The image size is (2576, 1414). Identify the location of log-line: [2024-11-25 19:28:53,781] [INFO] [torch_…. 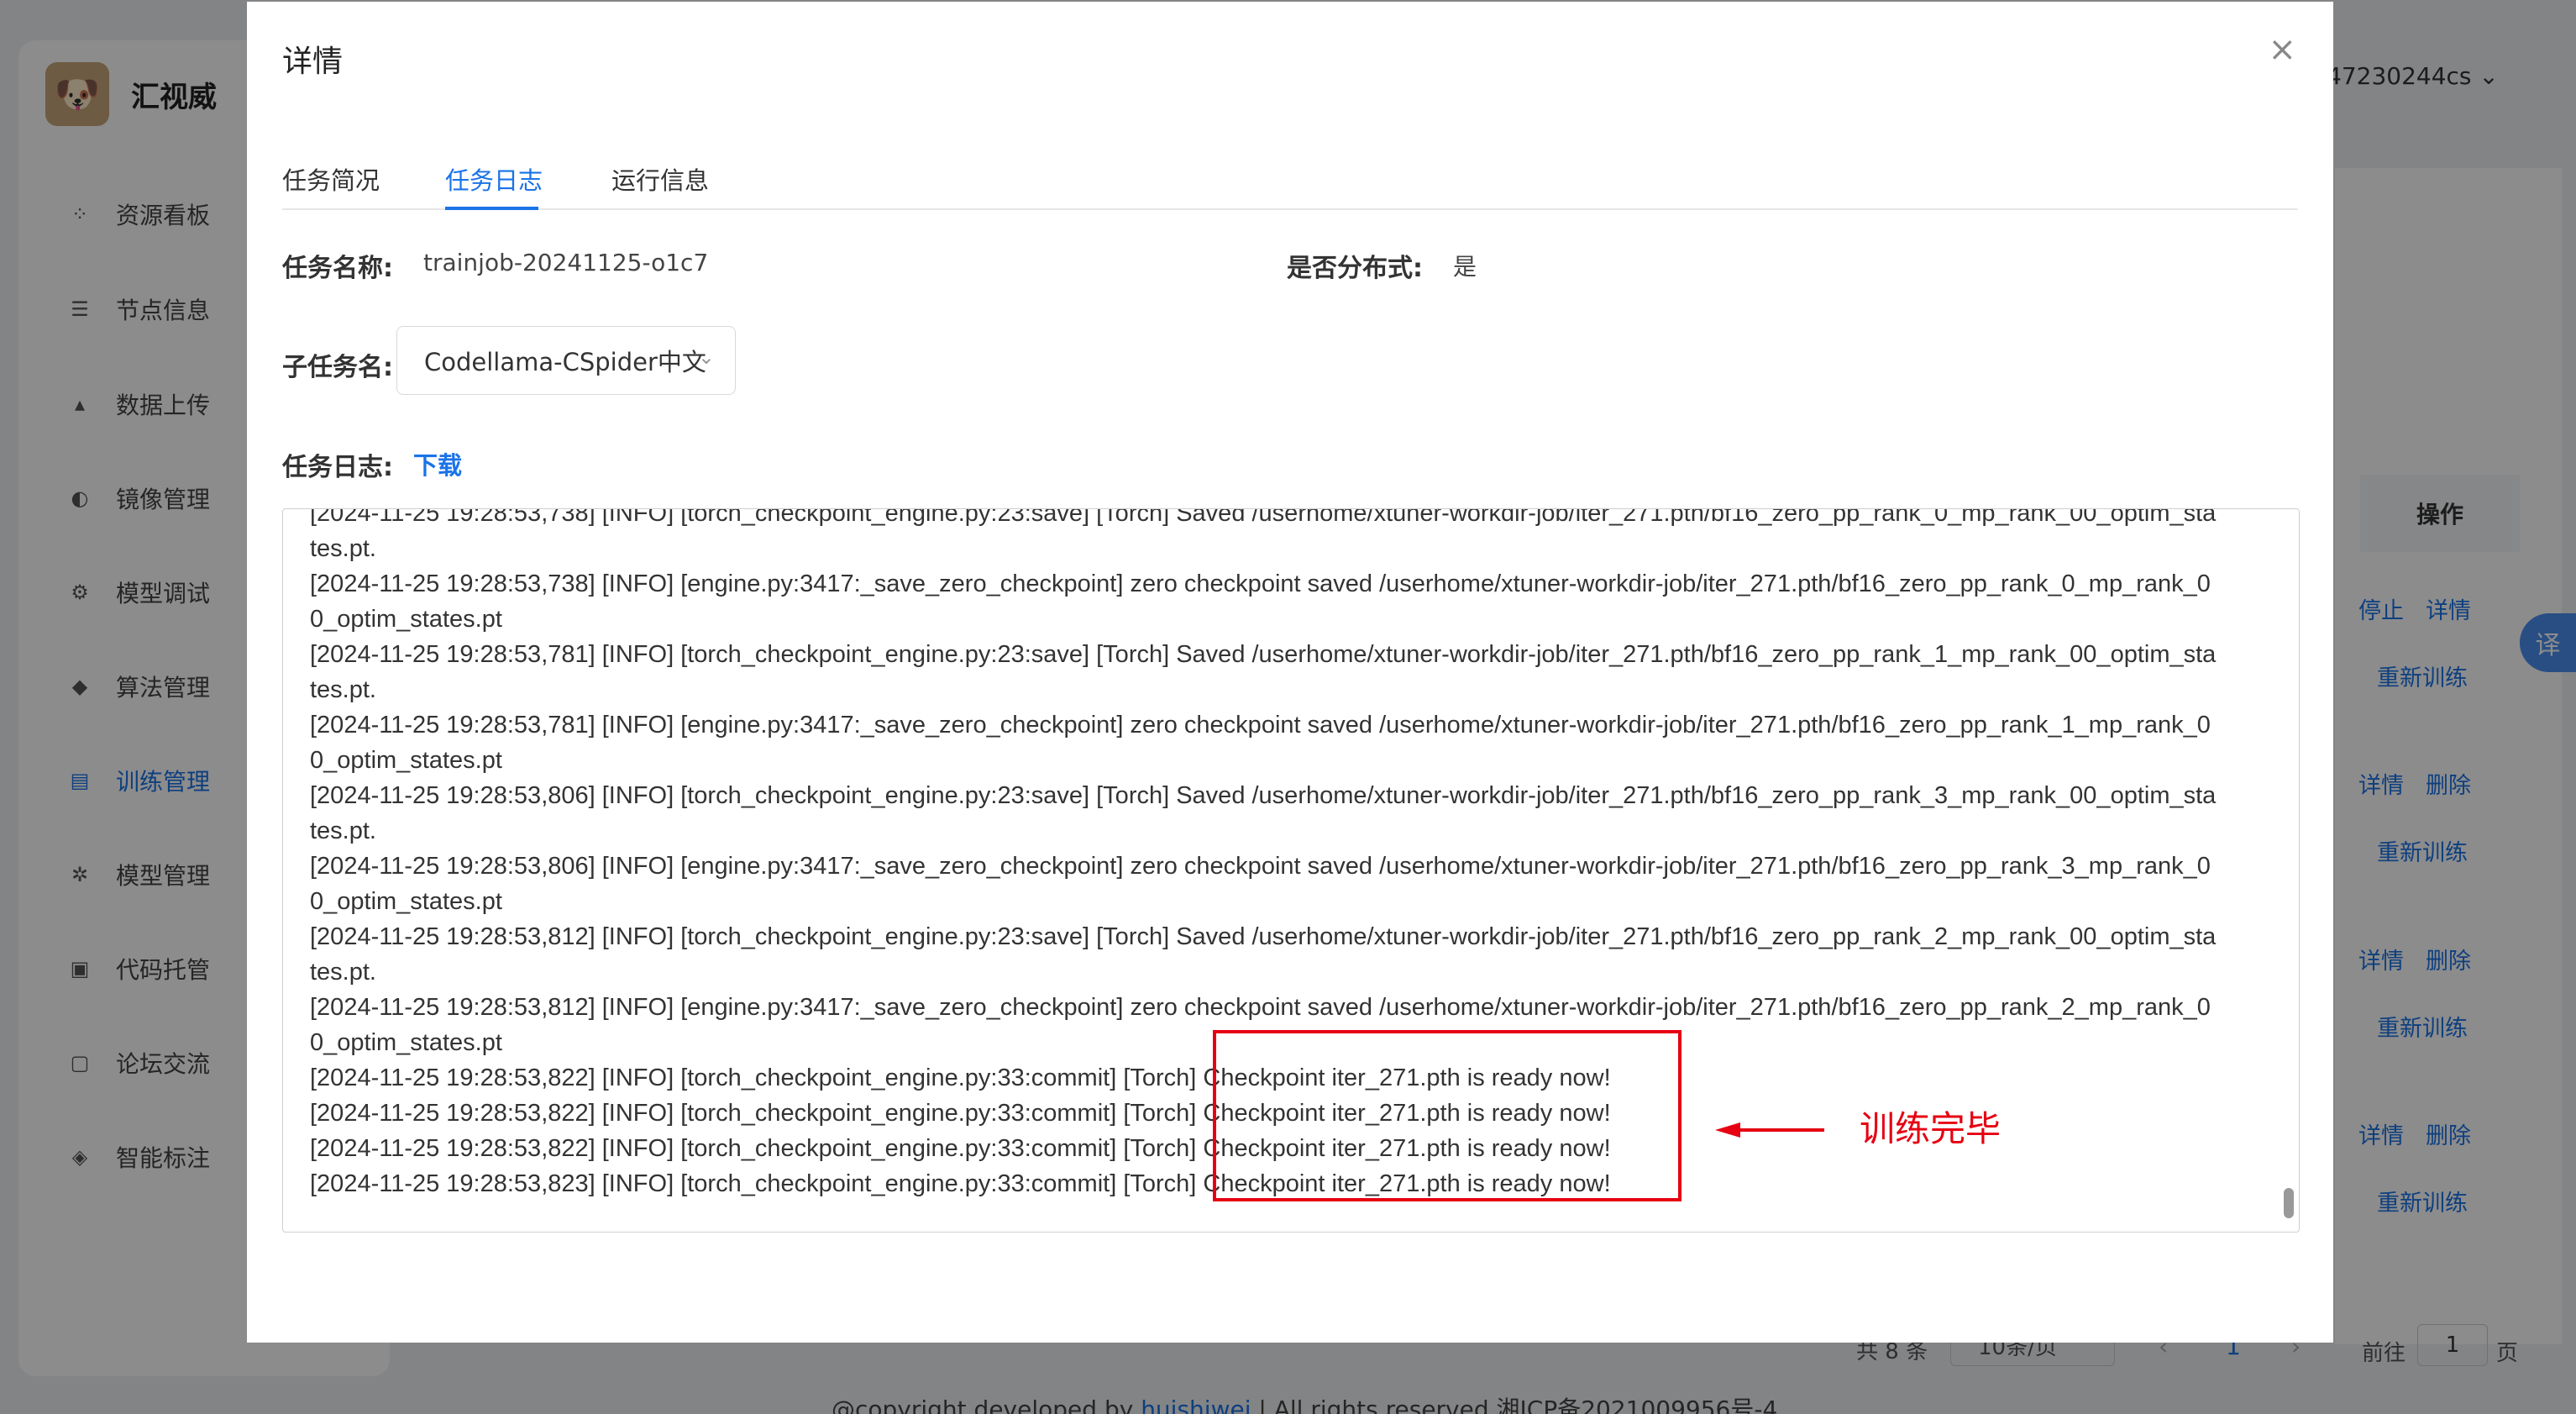
(1263, 654).